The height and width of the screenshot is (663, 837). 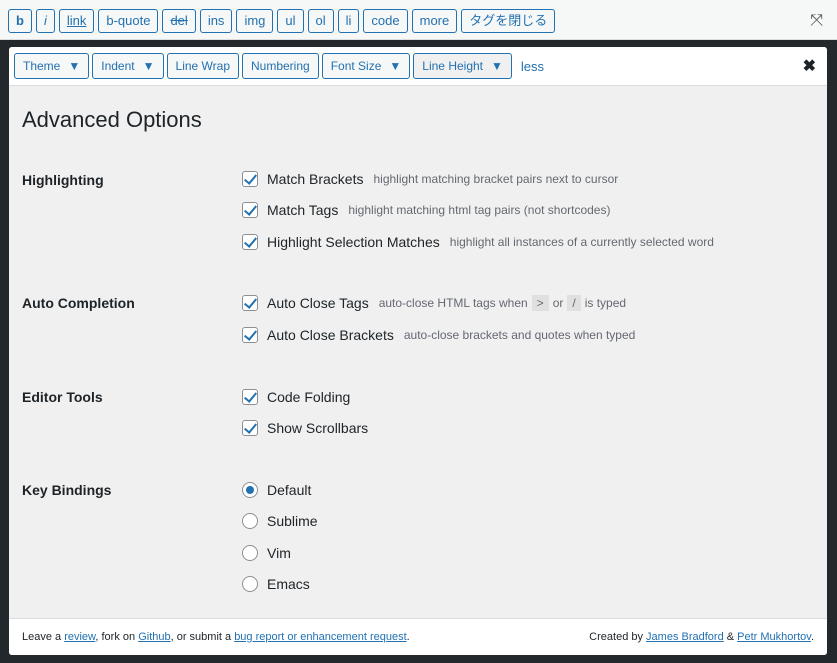 I want to click on footer-text: , or submit a, so click(x=202, y=637).